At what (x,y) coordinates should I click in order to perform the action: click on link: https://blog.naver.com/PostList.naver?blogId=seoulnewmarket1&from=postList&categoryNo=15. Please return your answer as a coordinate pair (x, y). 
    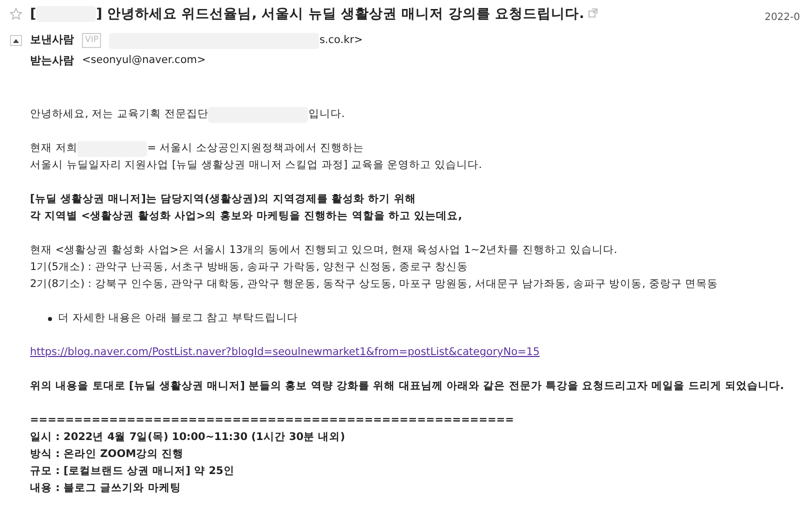
    Looking at the image, I should click on (285, 352).